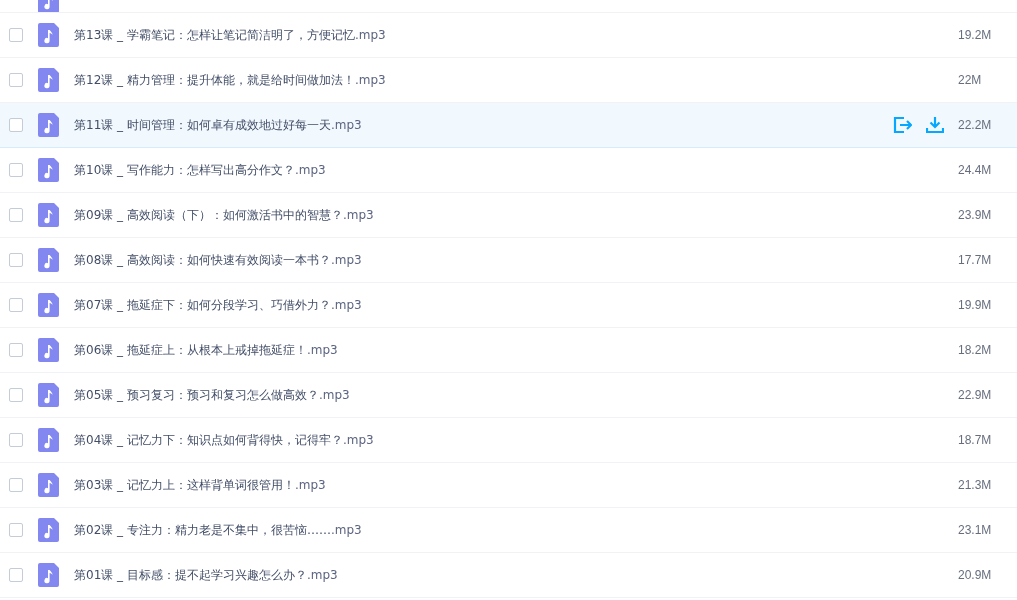 Image resolution: width=1017 pixels, height=600 pixels. Describe the element at coordinates (218, 305) in the screenshot. I see `file-name: 第07课 _ 拖延症下：如何分段学习、巧借外力？.mp3` at that location.